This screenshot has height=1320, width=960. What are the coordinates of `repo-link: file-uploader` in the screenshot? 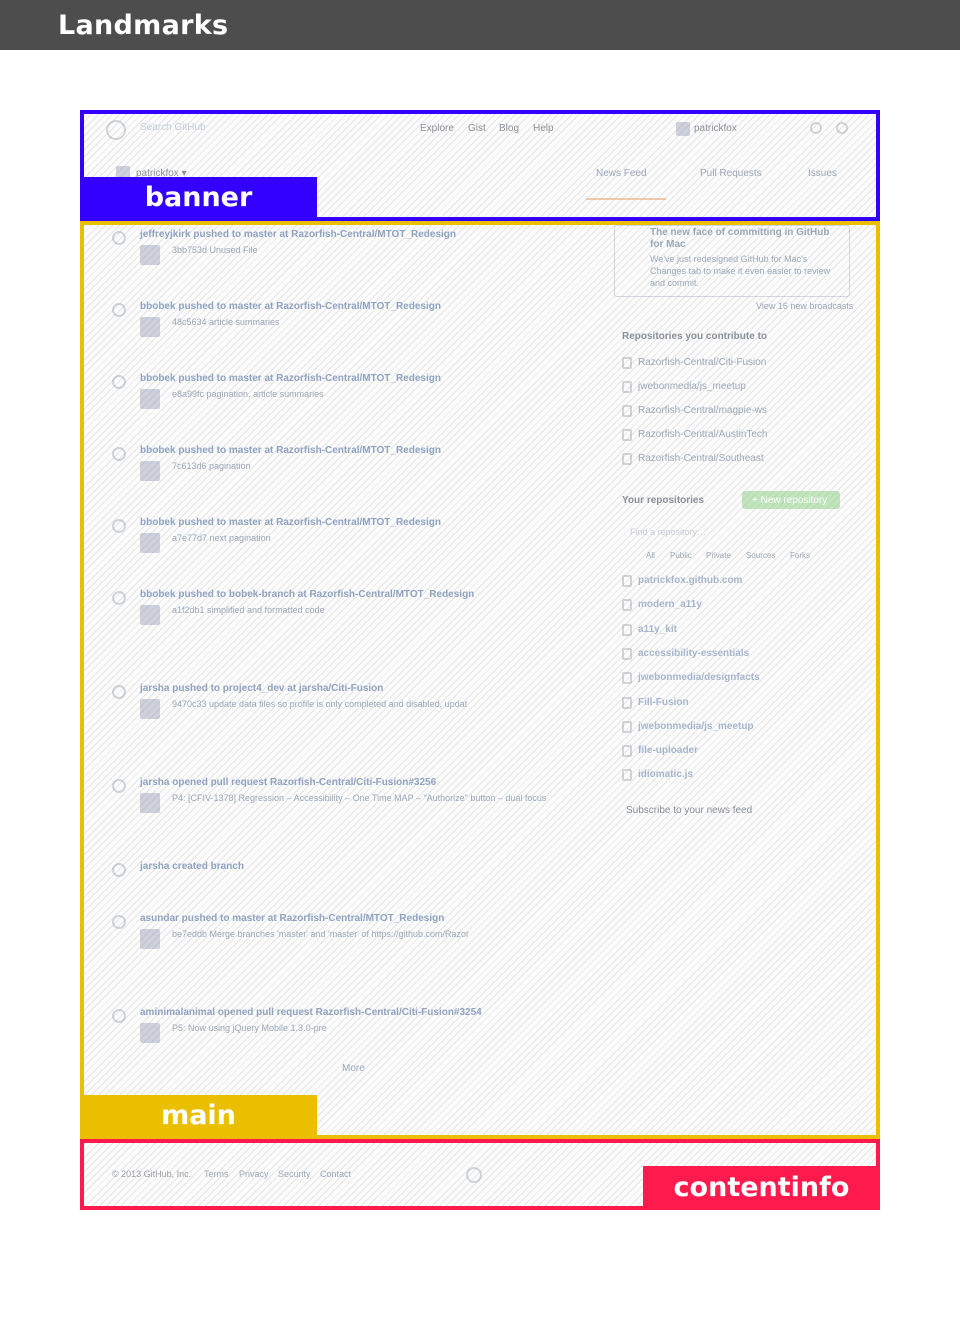 It's located at (668, 750).